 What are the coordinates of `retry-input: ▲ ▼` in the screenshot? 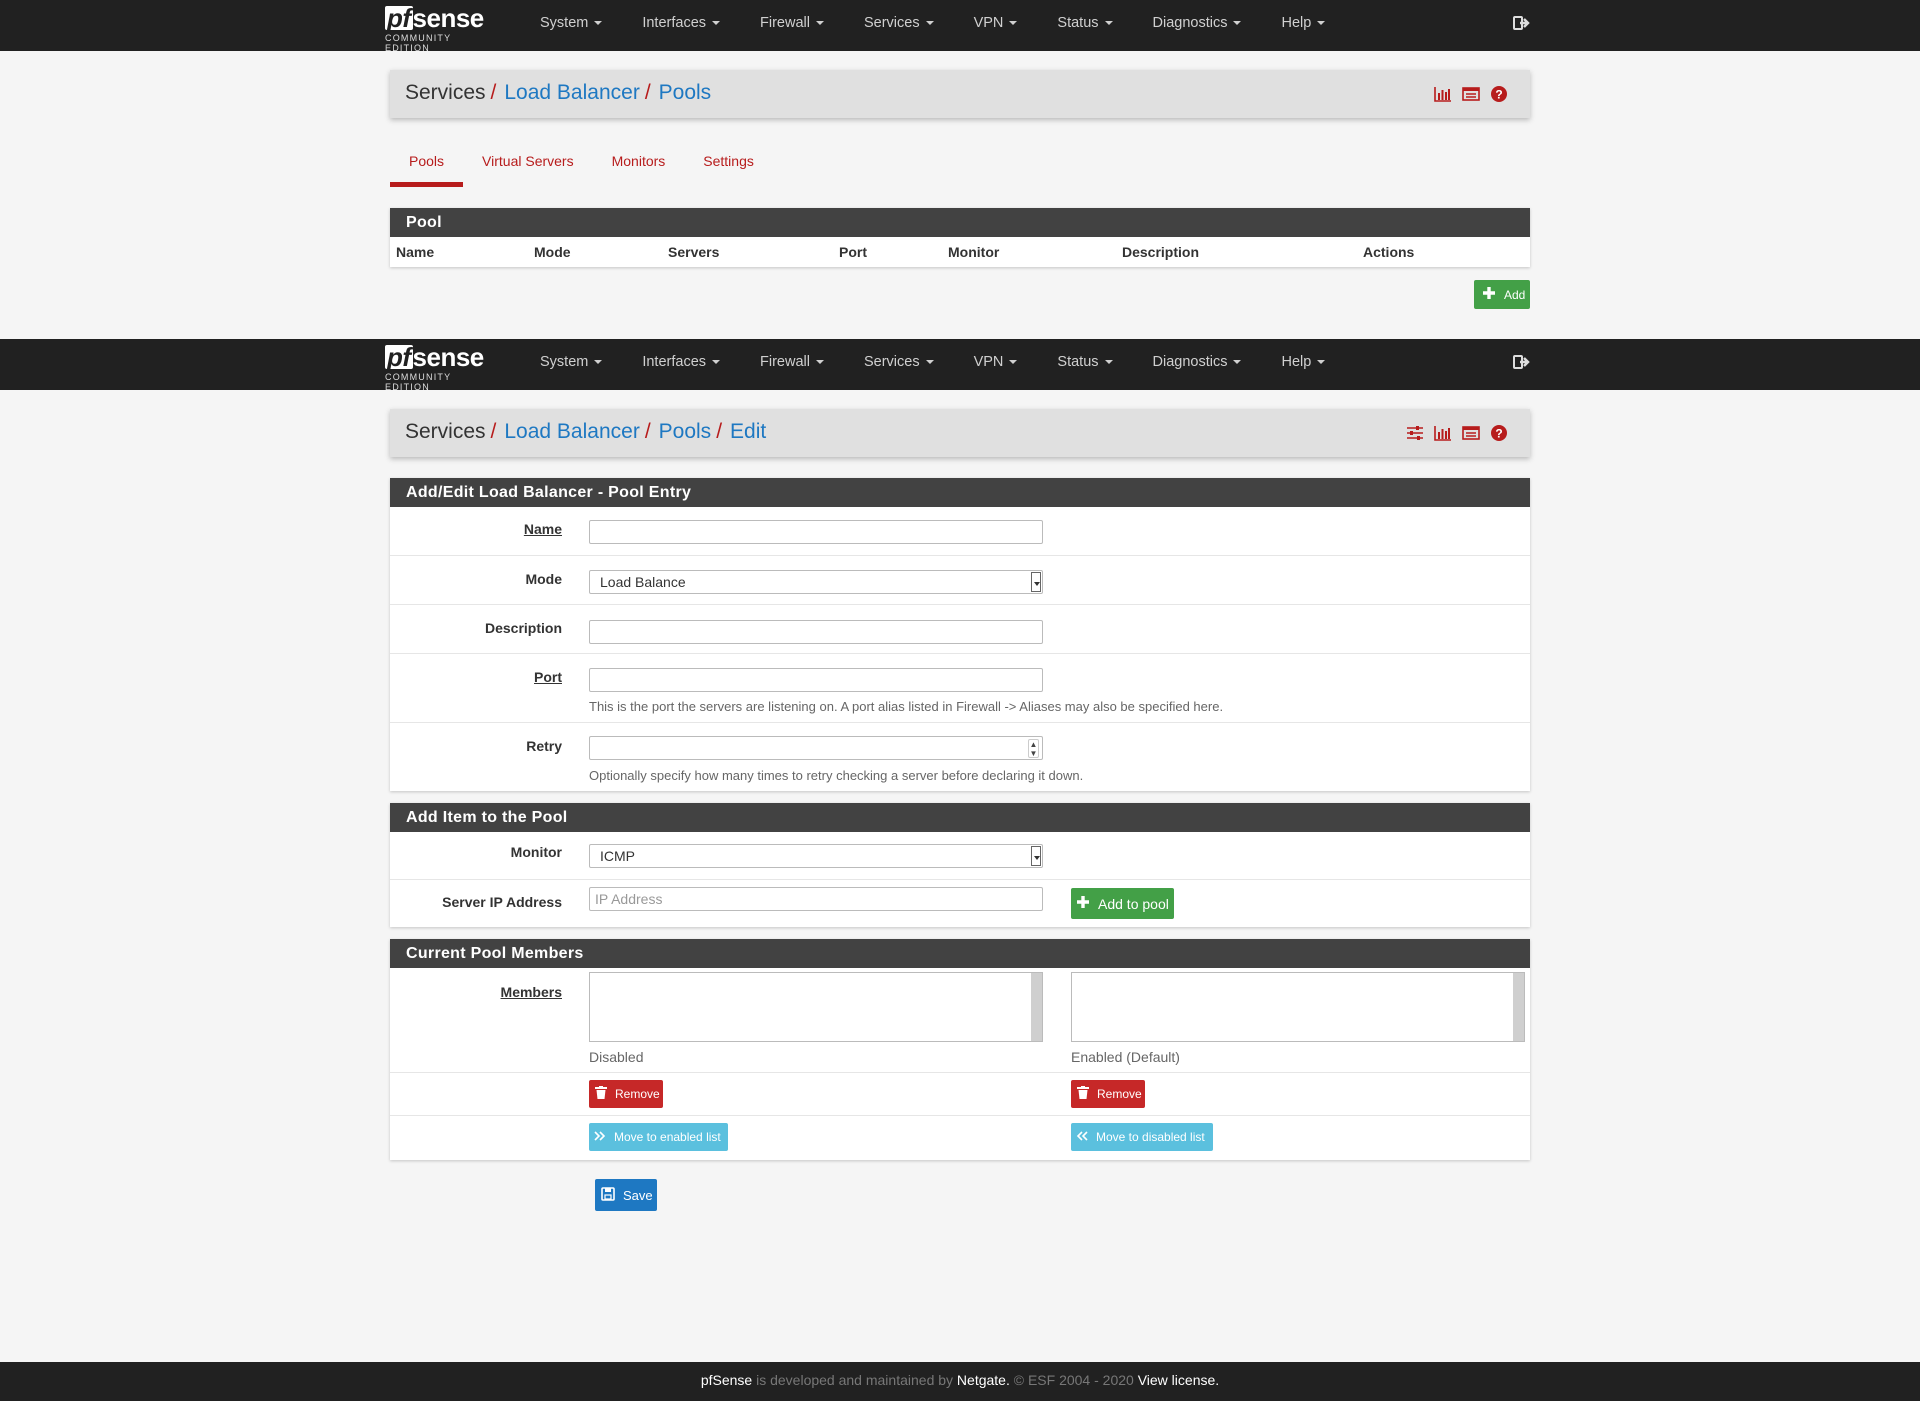 It's located at (816, 748).